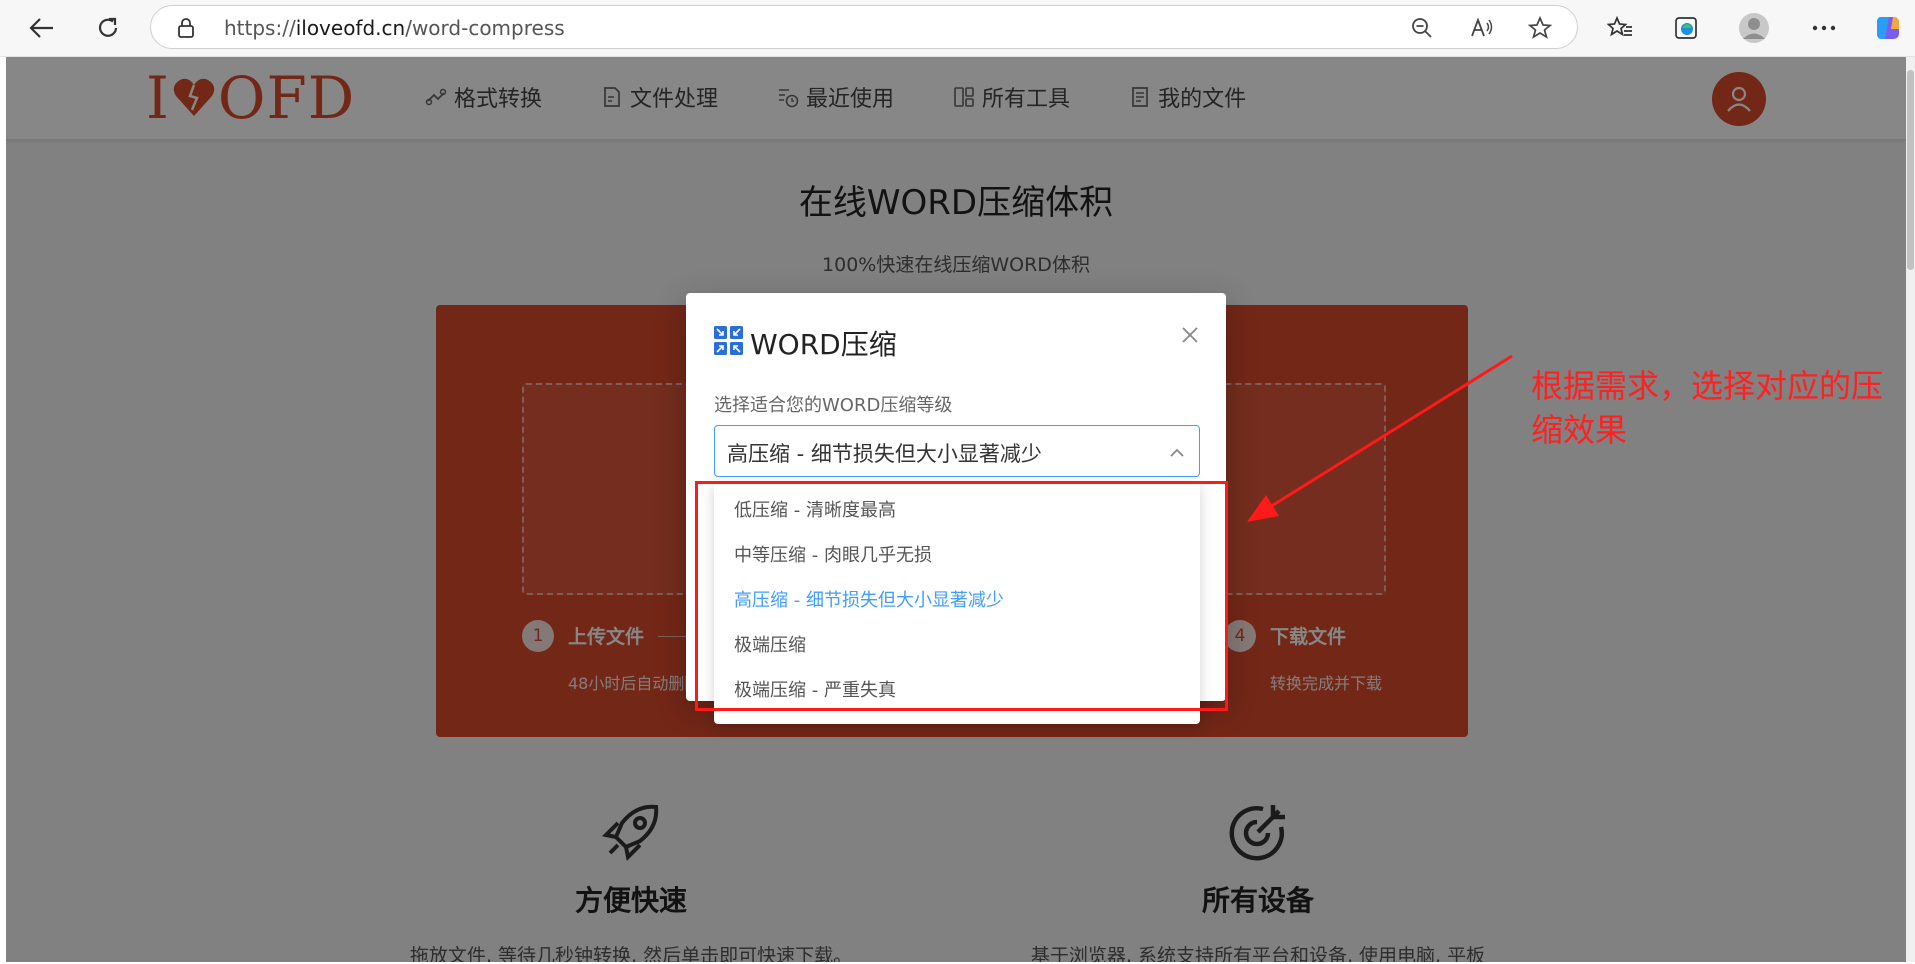  Describe the element at coordinates (1190, 335) in the screenshot. I see `close-icon` at that location.